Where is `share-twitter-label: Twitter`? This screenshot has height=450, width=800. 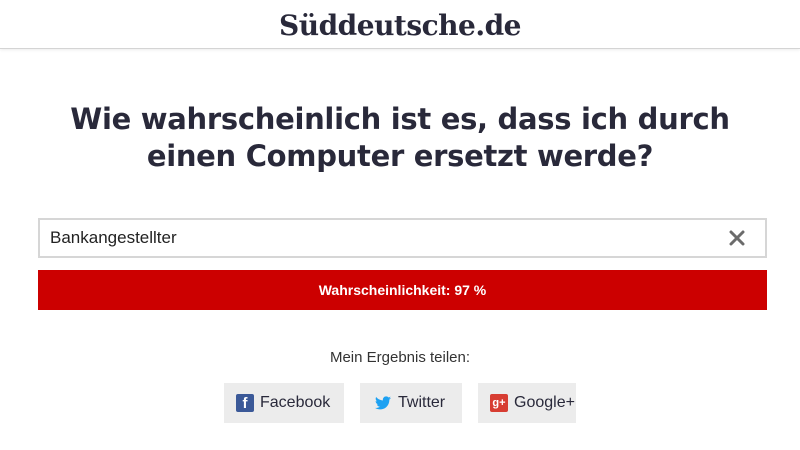
share-twitter-label: Twitter is located at coordinates (422, 402).